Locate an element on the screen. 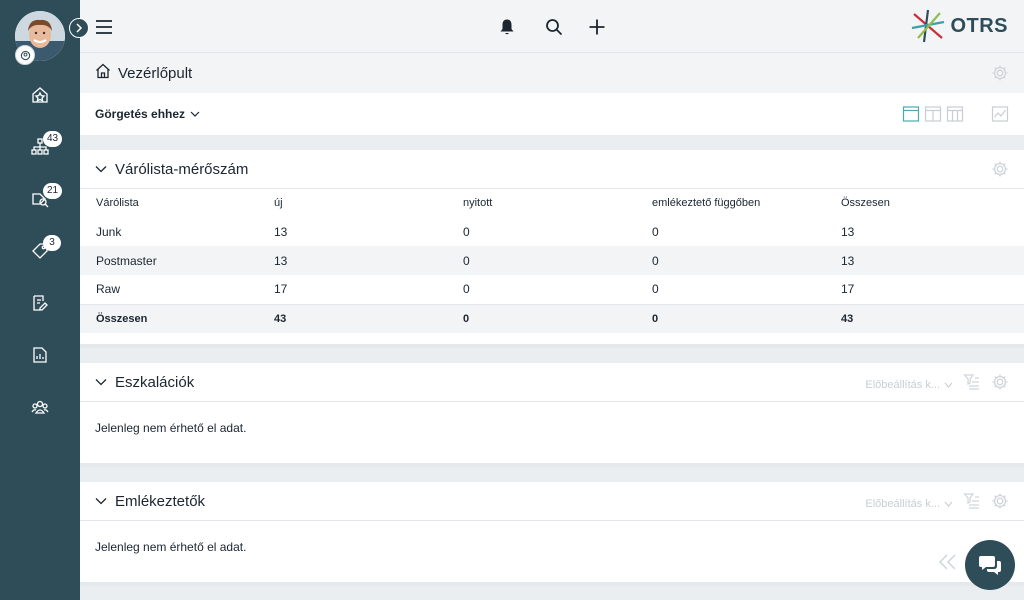  sidebar: 43 21 3 is located at coordinates (44, 300).